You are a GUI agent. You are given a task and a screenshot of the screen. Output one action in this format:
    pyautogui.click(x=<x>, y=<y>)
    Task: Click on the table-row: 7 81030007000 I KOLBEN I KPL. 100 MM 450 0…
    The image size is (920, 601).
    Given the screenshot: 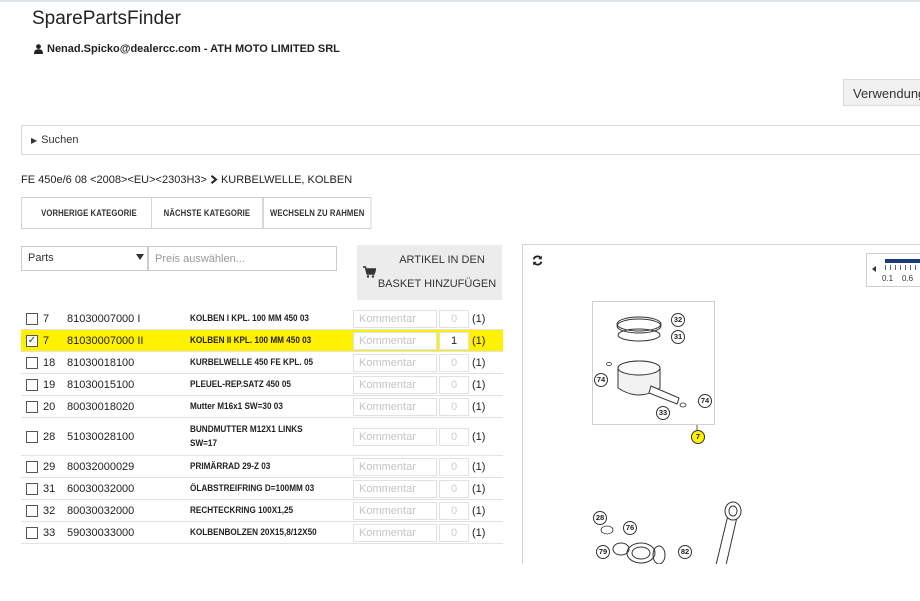 What is the action you would take?
    pyautogui.click(x=262, y=319)
    